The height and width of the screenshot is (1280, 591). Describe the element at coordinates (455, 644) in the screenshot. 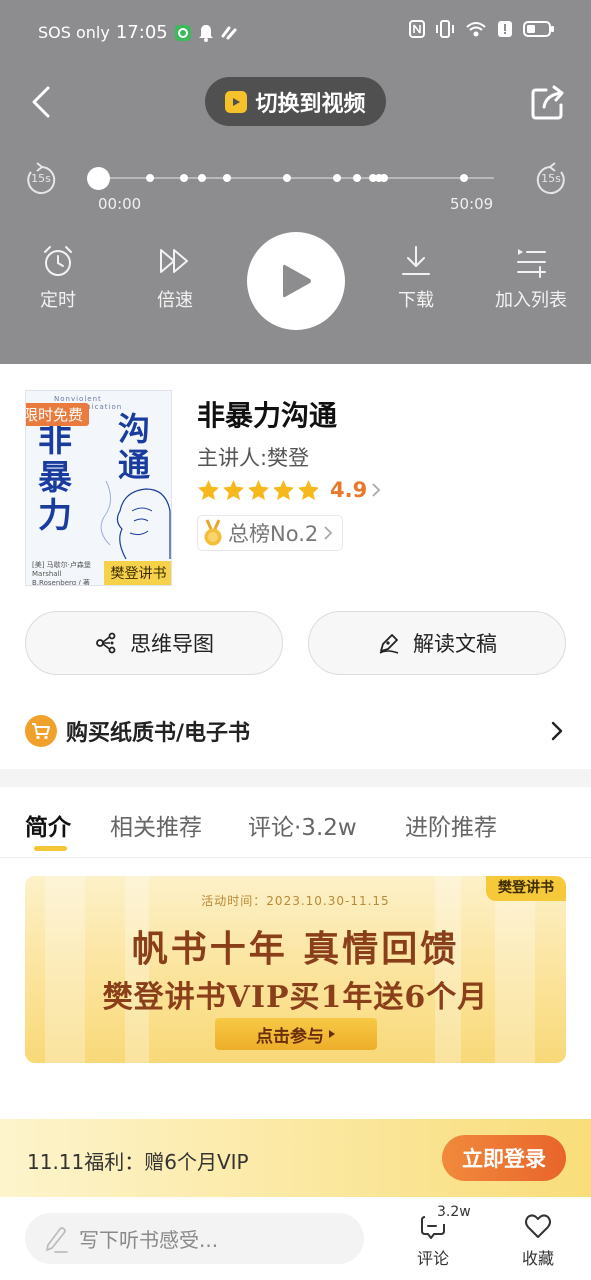

I see `transcript-label: 解读文稿` at that location.